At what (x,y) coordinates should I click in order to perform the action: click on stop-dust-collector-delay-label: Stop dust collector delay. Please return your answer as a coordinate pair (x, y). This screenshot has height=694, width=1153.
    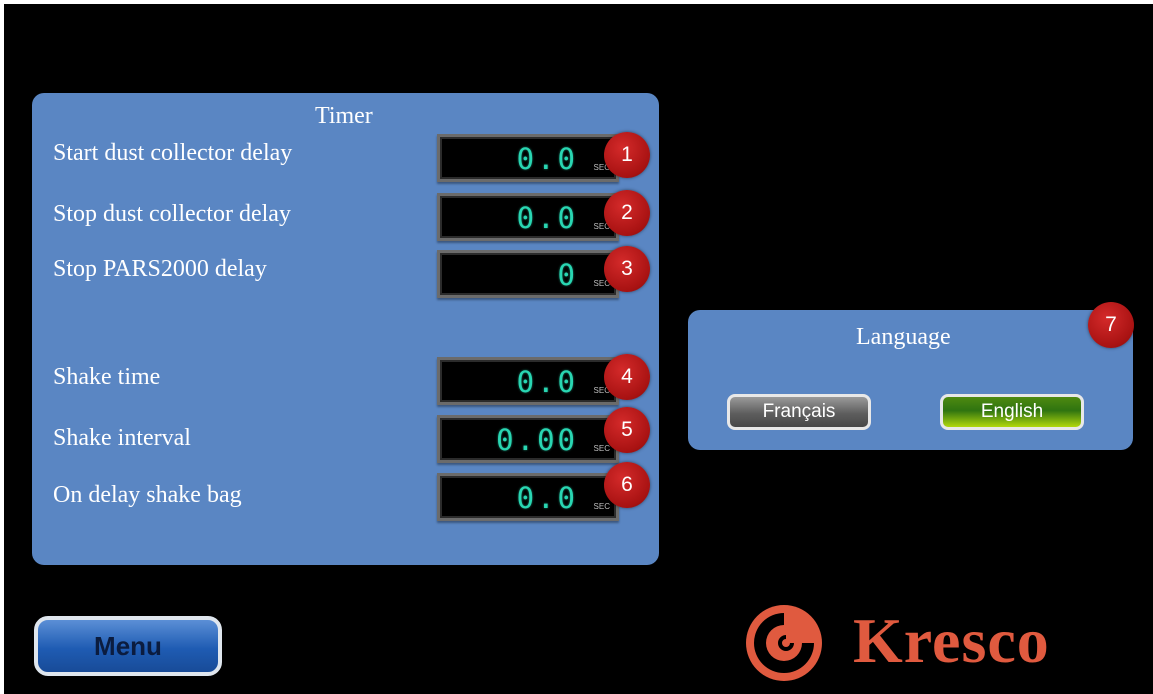
    Looking at the image, I should click on (172, 214).